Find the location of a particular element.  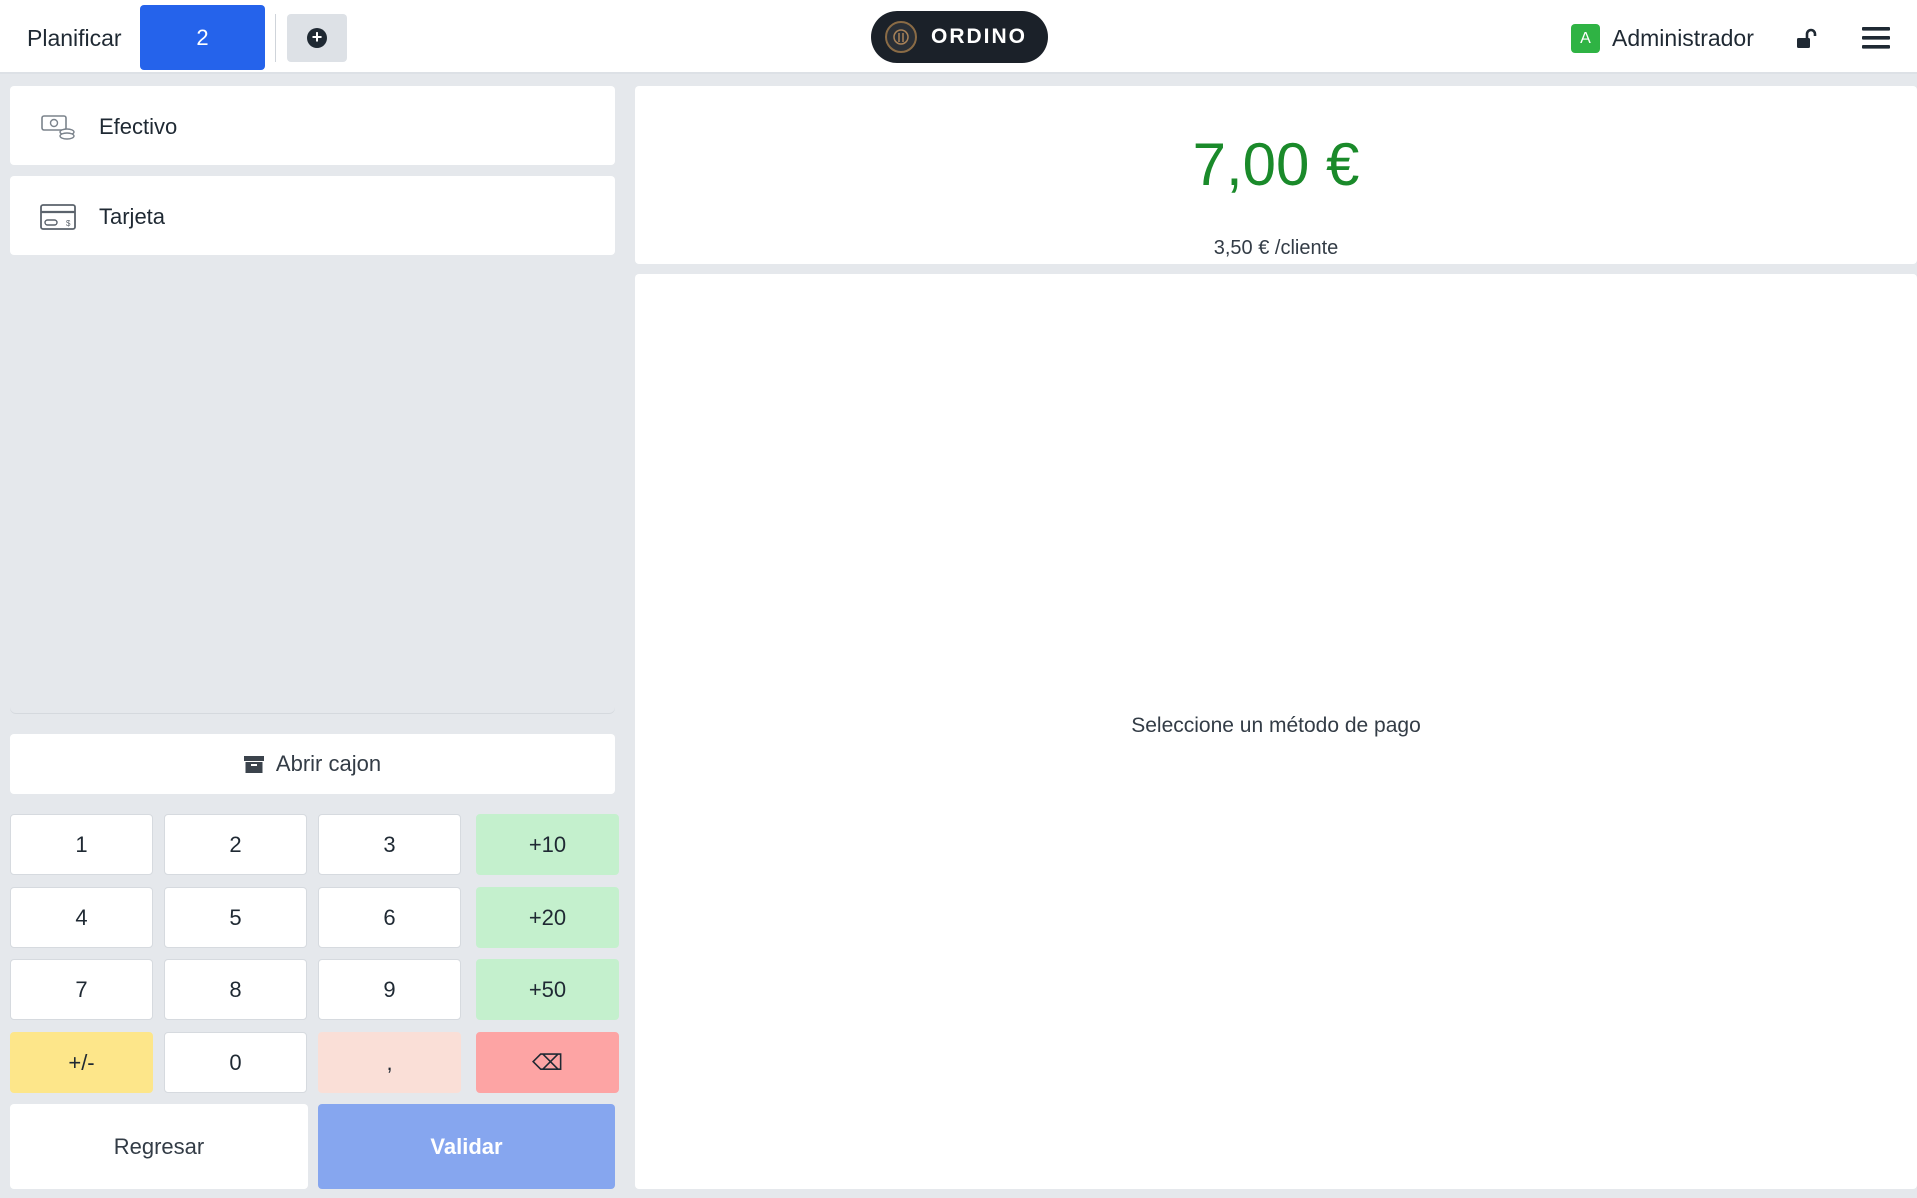

validate-button: Validar is located at coordinates (466, 1146).